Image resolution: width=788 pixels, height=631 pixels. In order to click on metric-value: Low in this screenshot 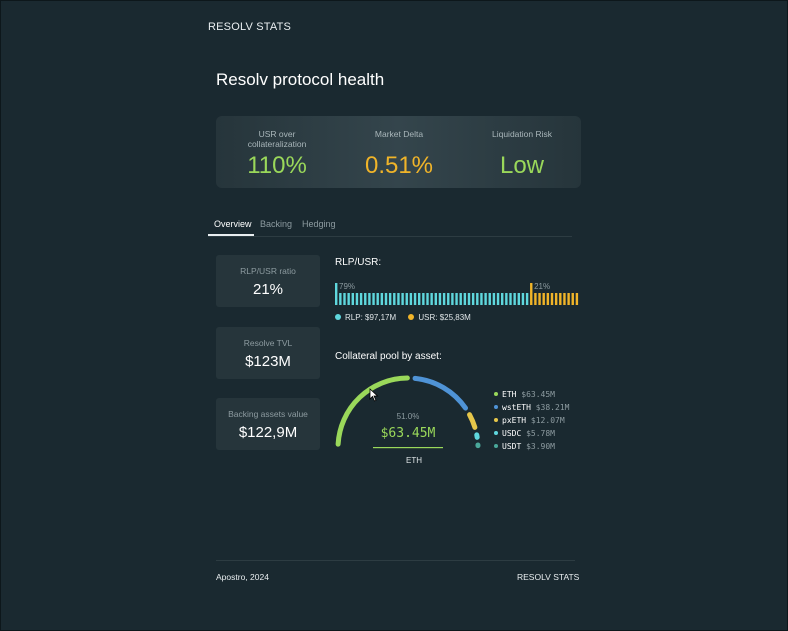, I will do `click(522, 165)`.